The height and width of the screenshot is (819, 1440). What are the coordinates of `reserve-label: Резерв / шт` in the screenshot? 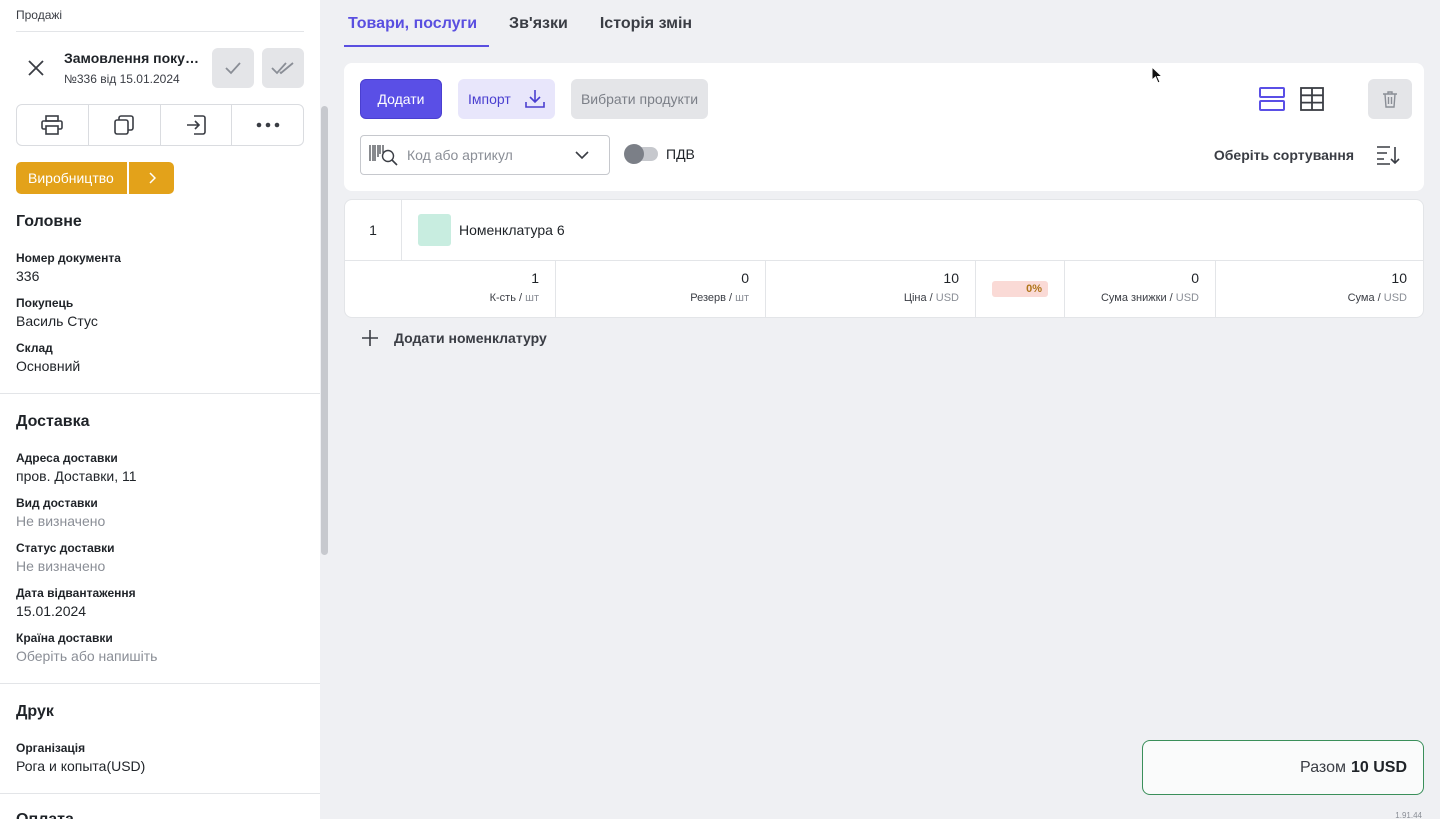 It's located at (719, 298).